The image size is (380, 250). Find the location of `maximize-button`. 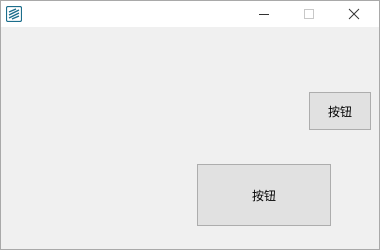

maximize-button is located at coordinates (309, 14).